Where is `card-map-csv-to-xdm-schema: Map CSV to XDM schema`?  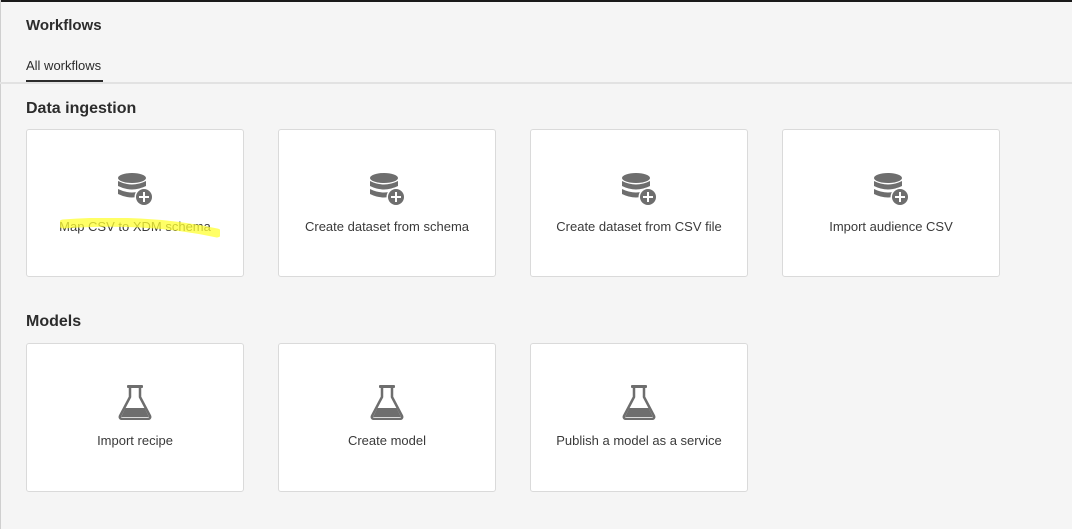
card-map-csv-to-xdm-schema: Map CSV to XDM schema is located at coordinates (135, 203).